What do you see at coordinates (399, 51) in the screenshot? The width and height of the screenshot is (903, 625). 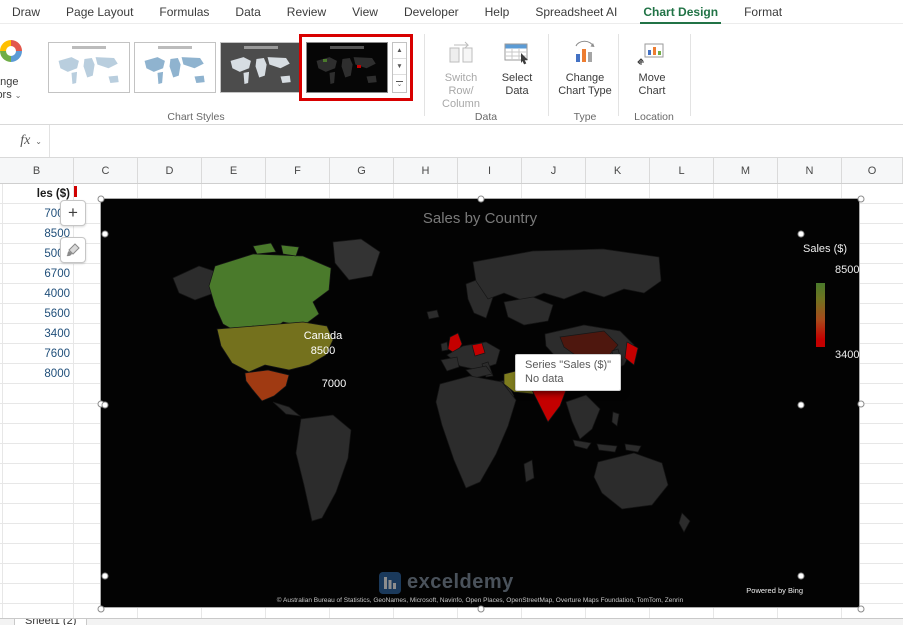 I see `gallery-up-button: ▲` at bounding box center [399, 51].